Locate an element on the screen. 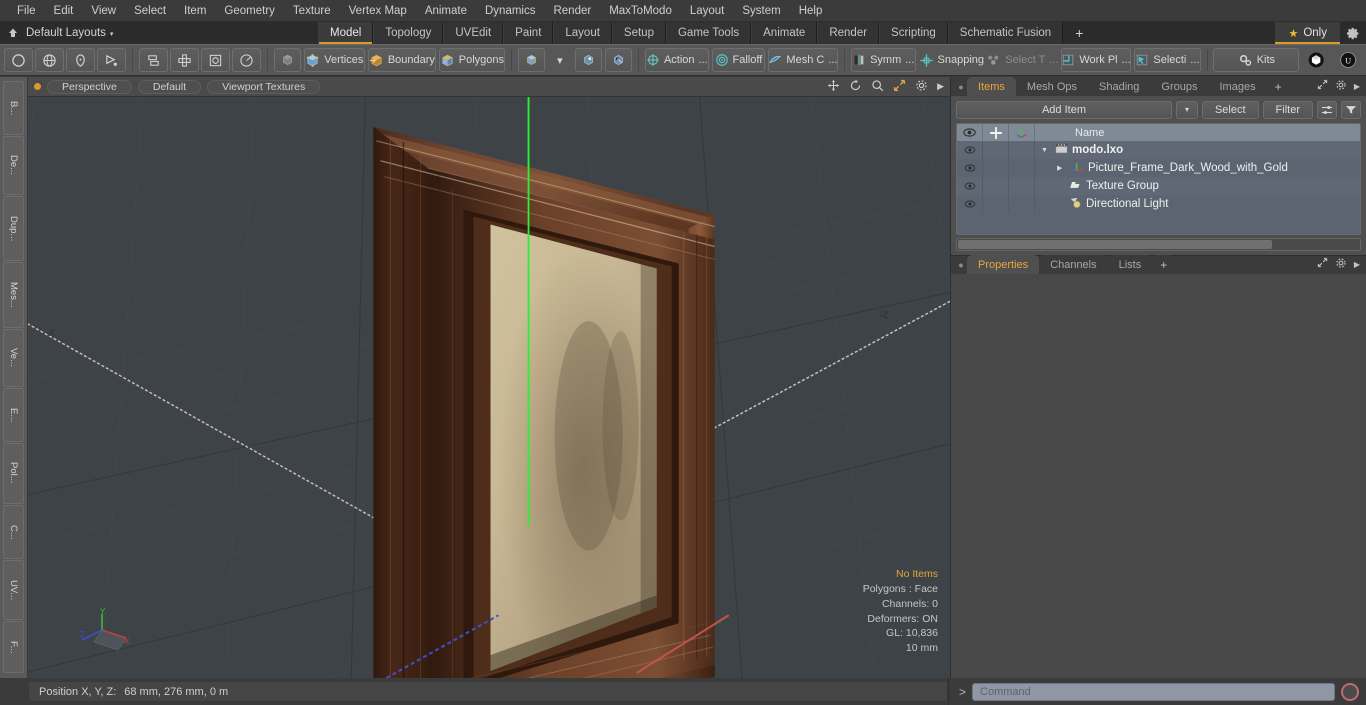 The image size is (1366, 705). rotate-view-icon is located at coordinates (855, 87).